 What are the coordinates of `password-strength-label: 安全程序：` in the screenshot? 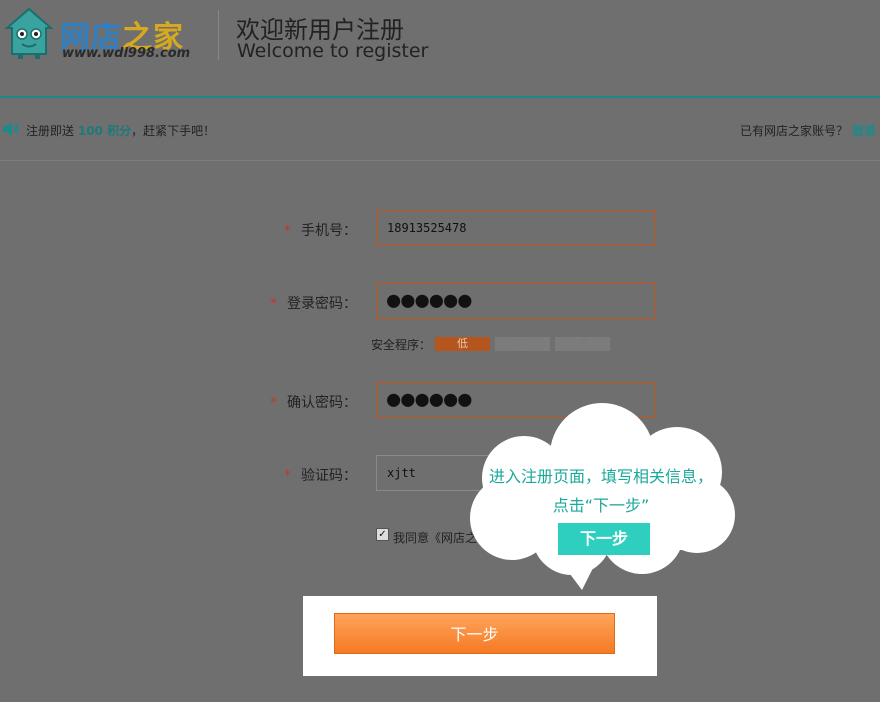 It's located at (401, 345).